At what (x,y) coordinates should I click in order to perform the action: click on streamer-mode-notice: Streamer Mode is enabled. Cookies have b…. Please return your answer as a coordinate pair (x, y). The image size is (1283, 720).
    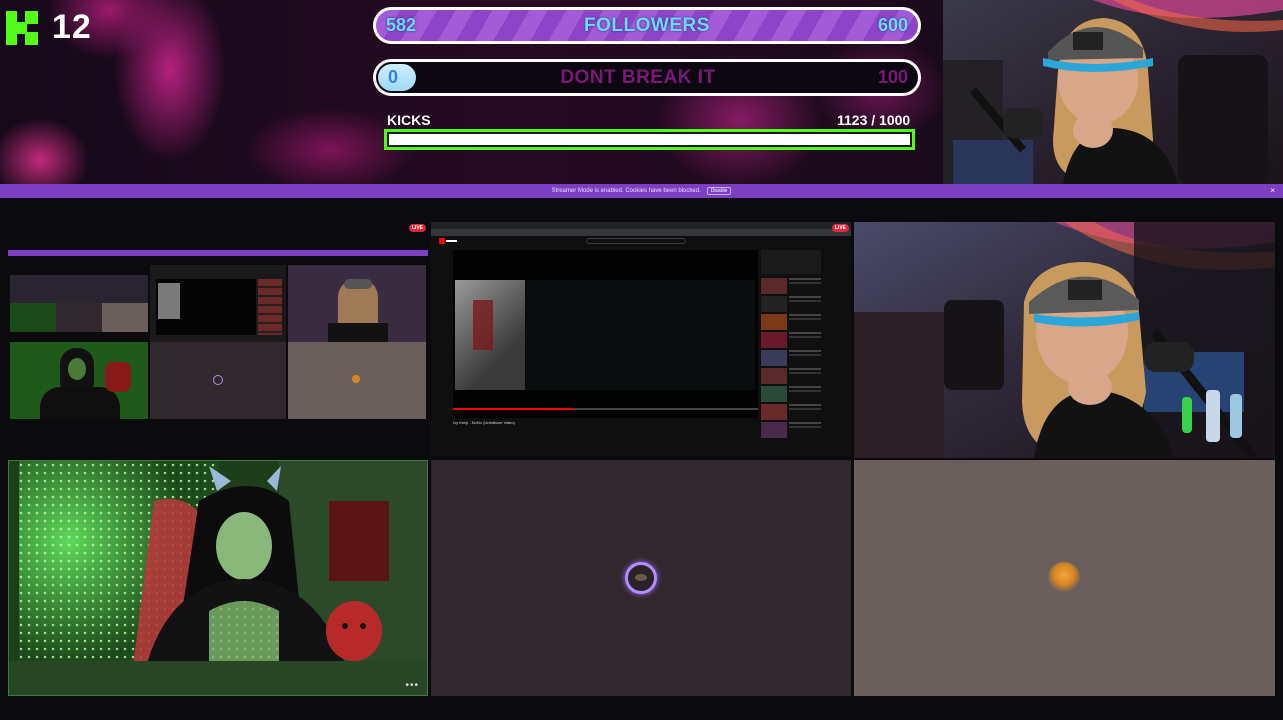
    Looking at the image, I should click on (641, 191).